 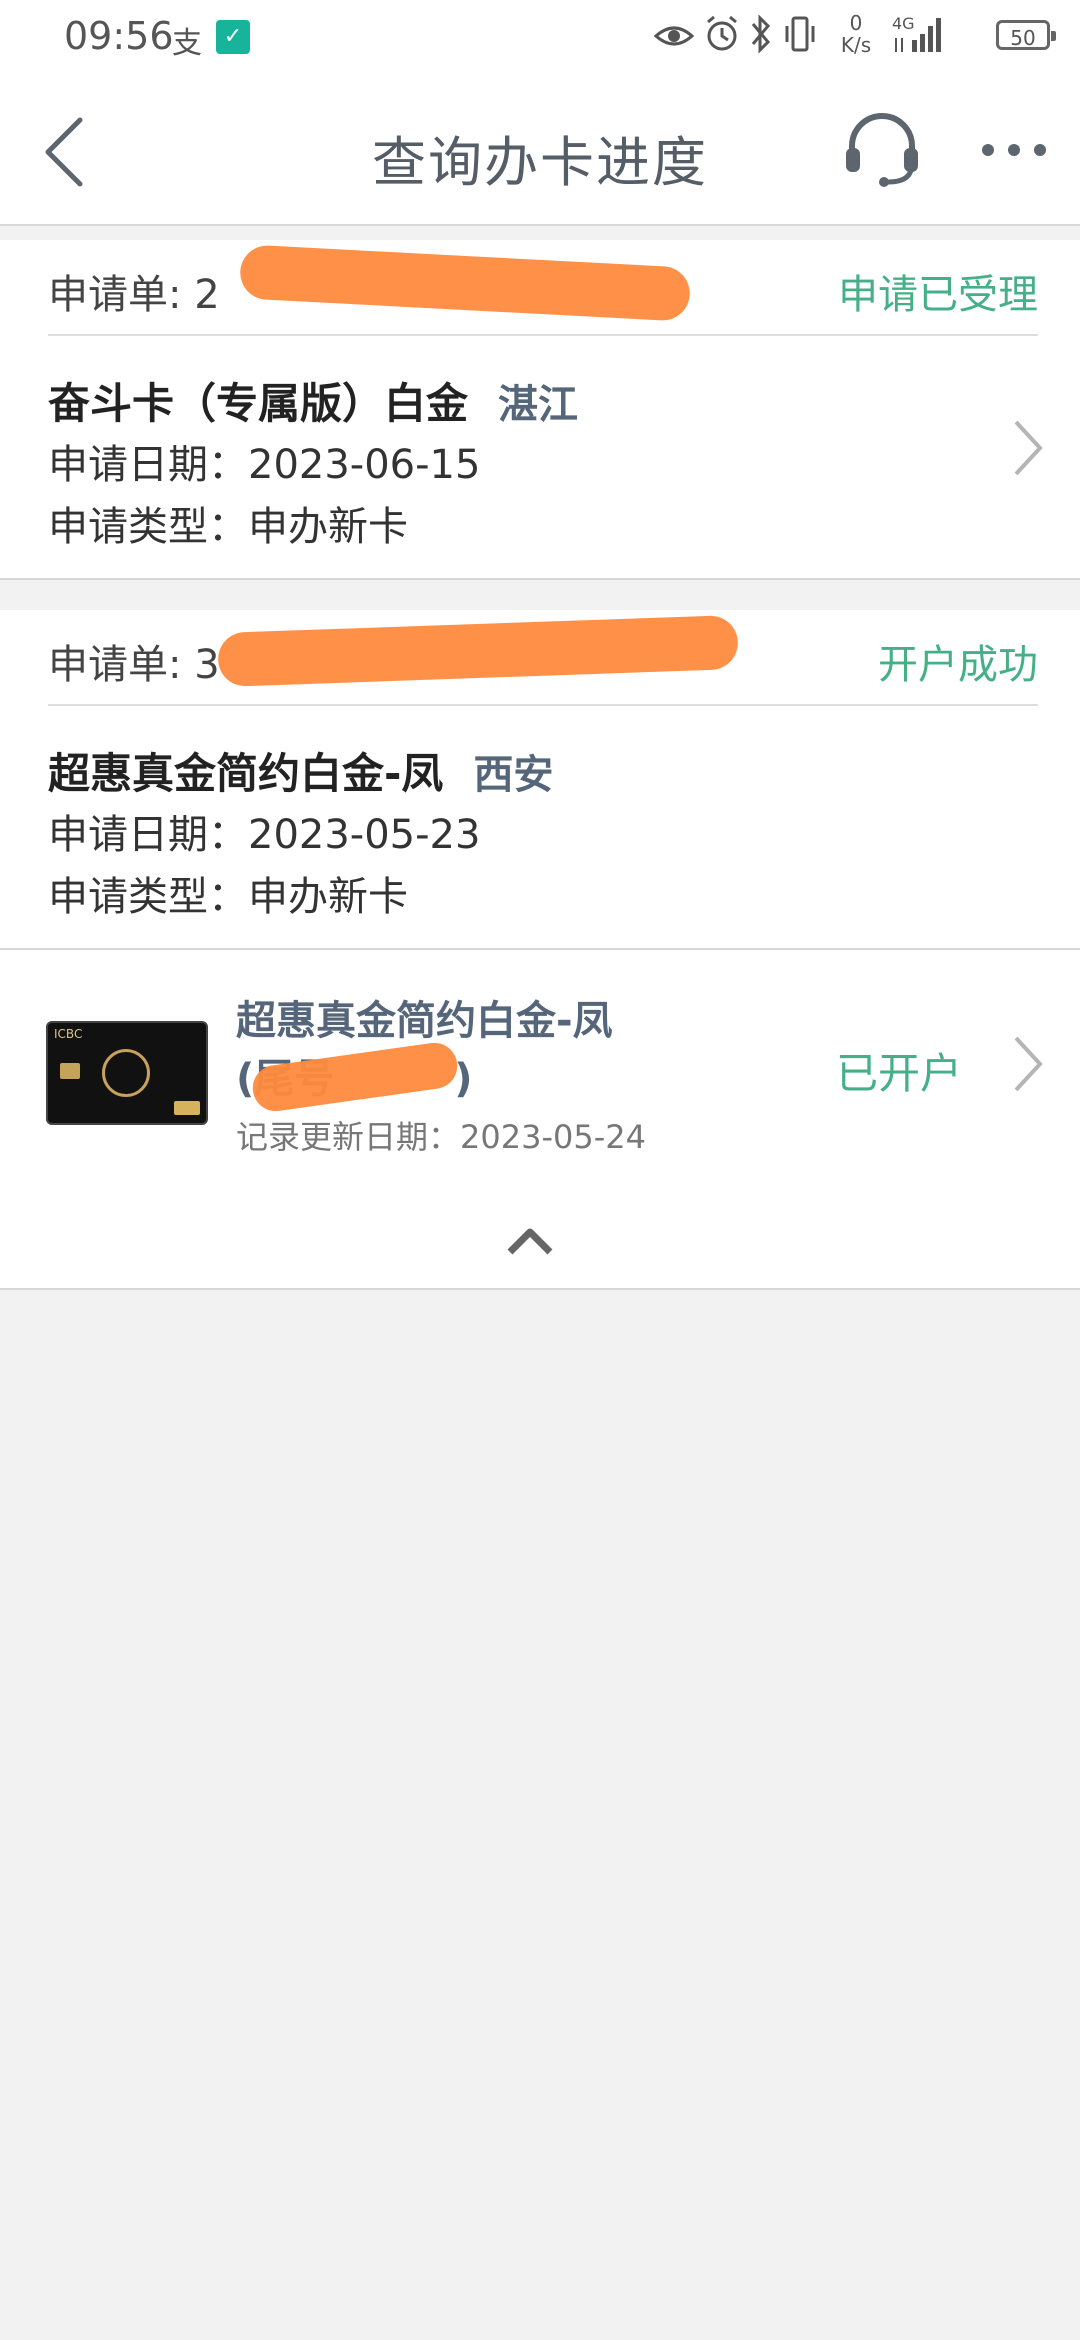 What do you see at coordinates (918, 35) in the screenshot?
I see `signal-icon` at bounding box center [918, 35].